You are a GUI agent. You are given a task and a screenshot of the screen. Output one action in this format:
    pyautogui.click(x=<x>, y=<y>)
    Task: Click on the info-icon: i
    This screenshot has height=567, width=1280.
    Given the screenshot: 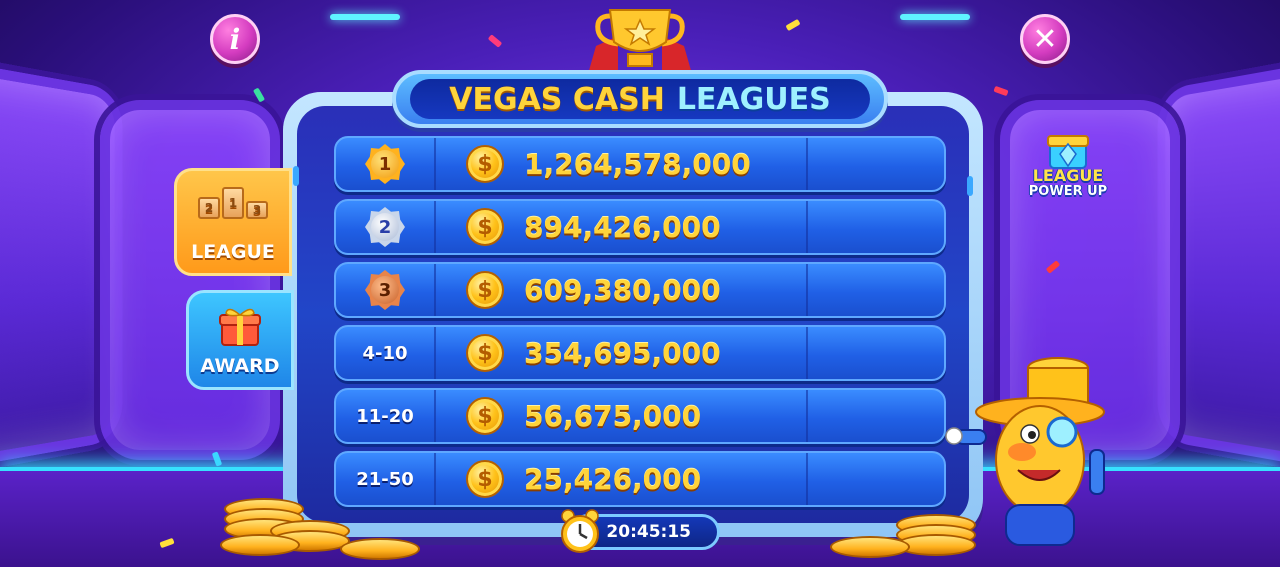 What is the action you would take?
    pyautogui.click(x=235, y=39)
    